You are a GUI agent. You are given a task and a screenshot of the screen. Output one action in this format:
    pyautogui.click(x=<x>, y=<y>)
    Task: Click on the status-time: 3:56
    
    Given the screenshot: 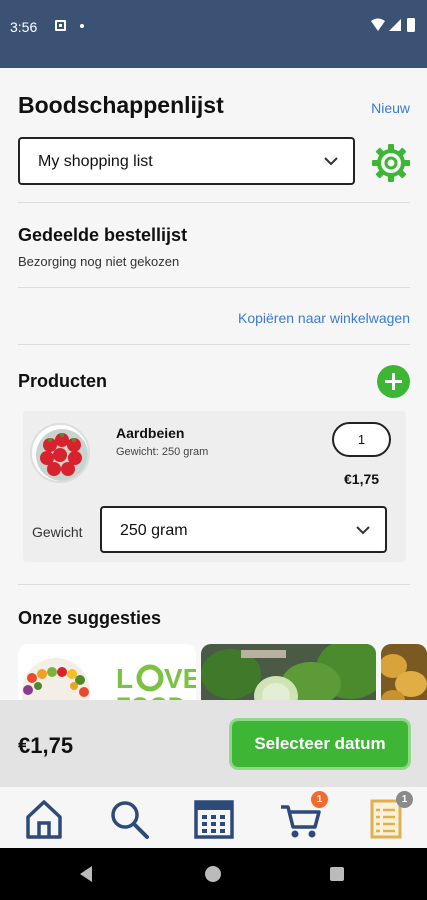 What is the action you would take?
    pyautogui.click(x=24, y=27)
    